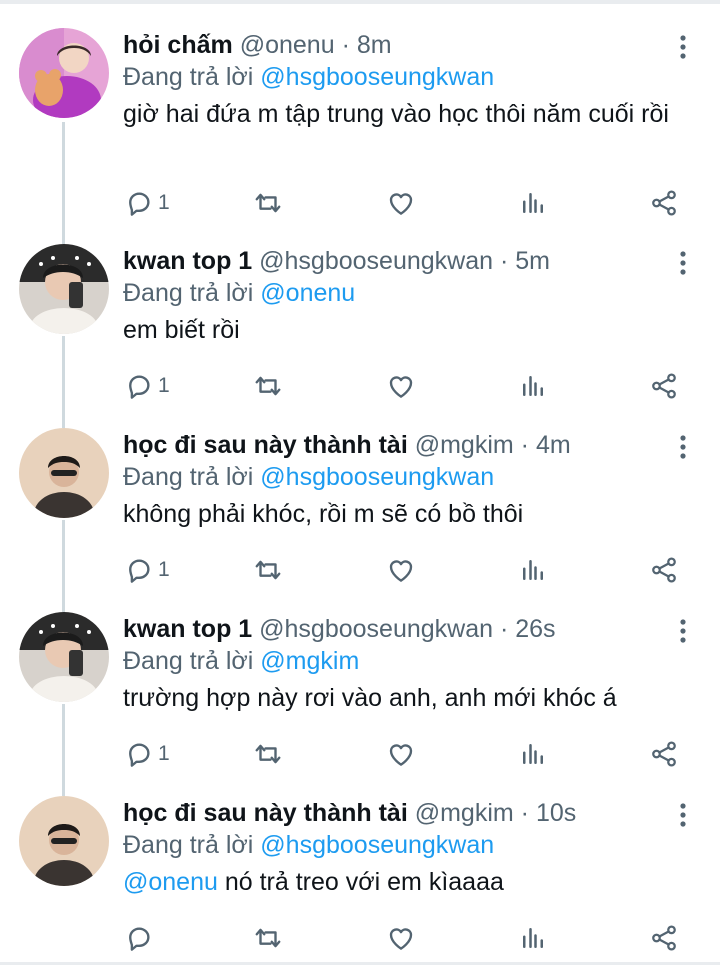  I want to click on user-handle: @onenu, so click(287, 45).